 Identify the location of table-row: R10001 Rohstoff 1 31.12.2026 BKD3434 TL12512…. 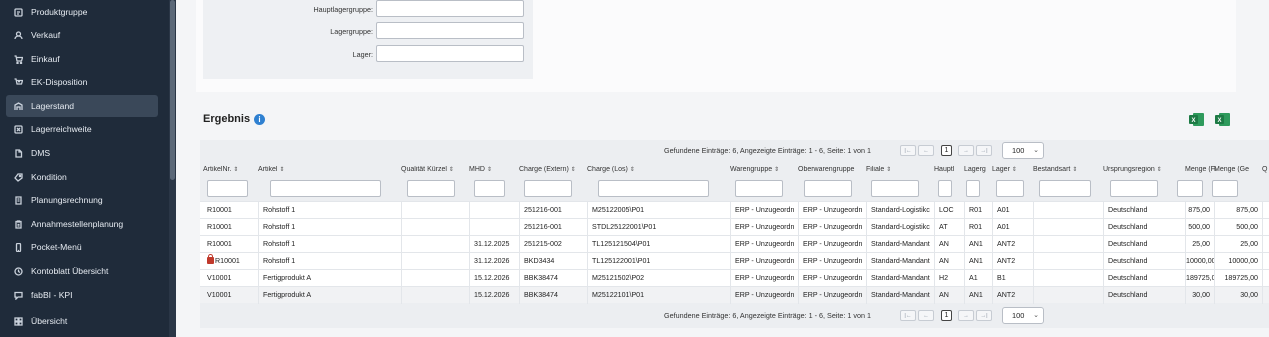
(734, 261).